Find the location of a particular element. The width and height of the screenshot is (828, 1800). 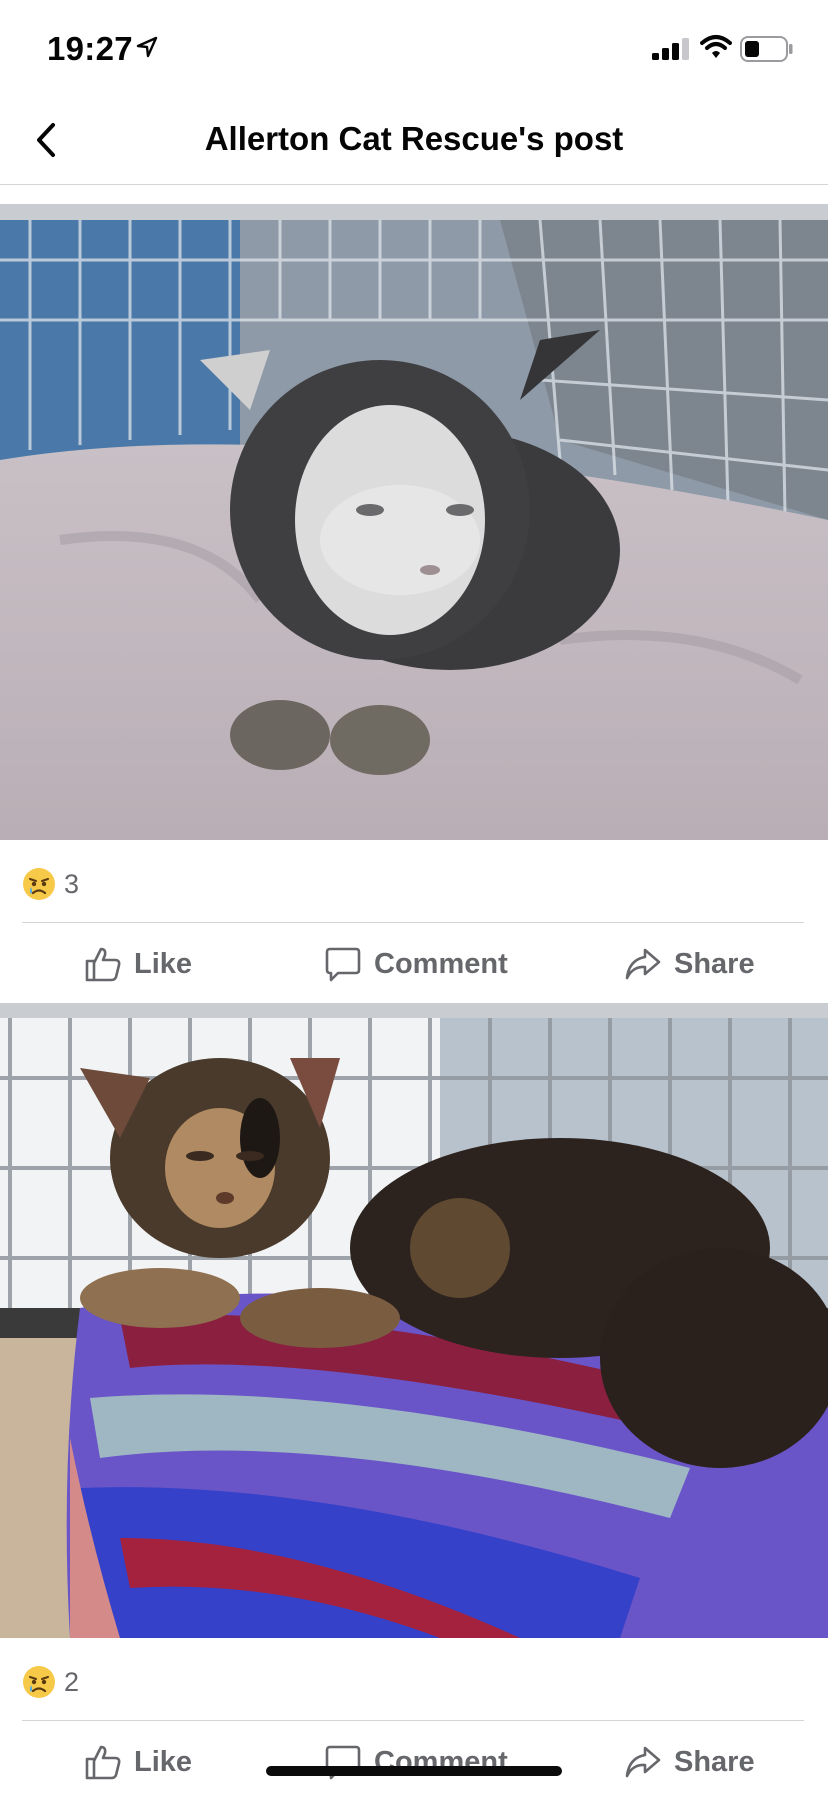

cellular-signal-icon is located at coordinates (670, 49).